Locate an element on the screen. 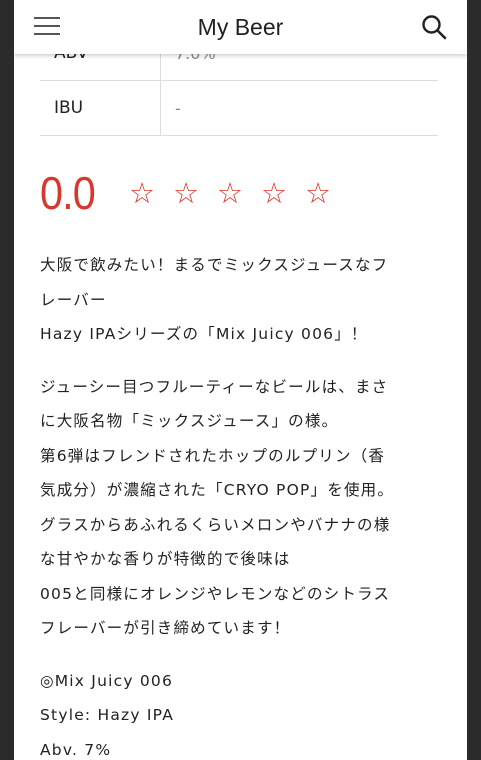 The width and height of the screenshot is (481, 760). spec-label: IBU is located at coordinates (100, 108).